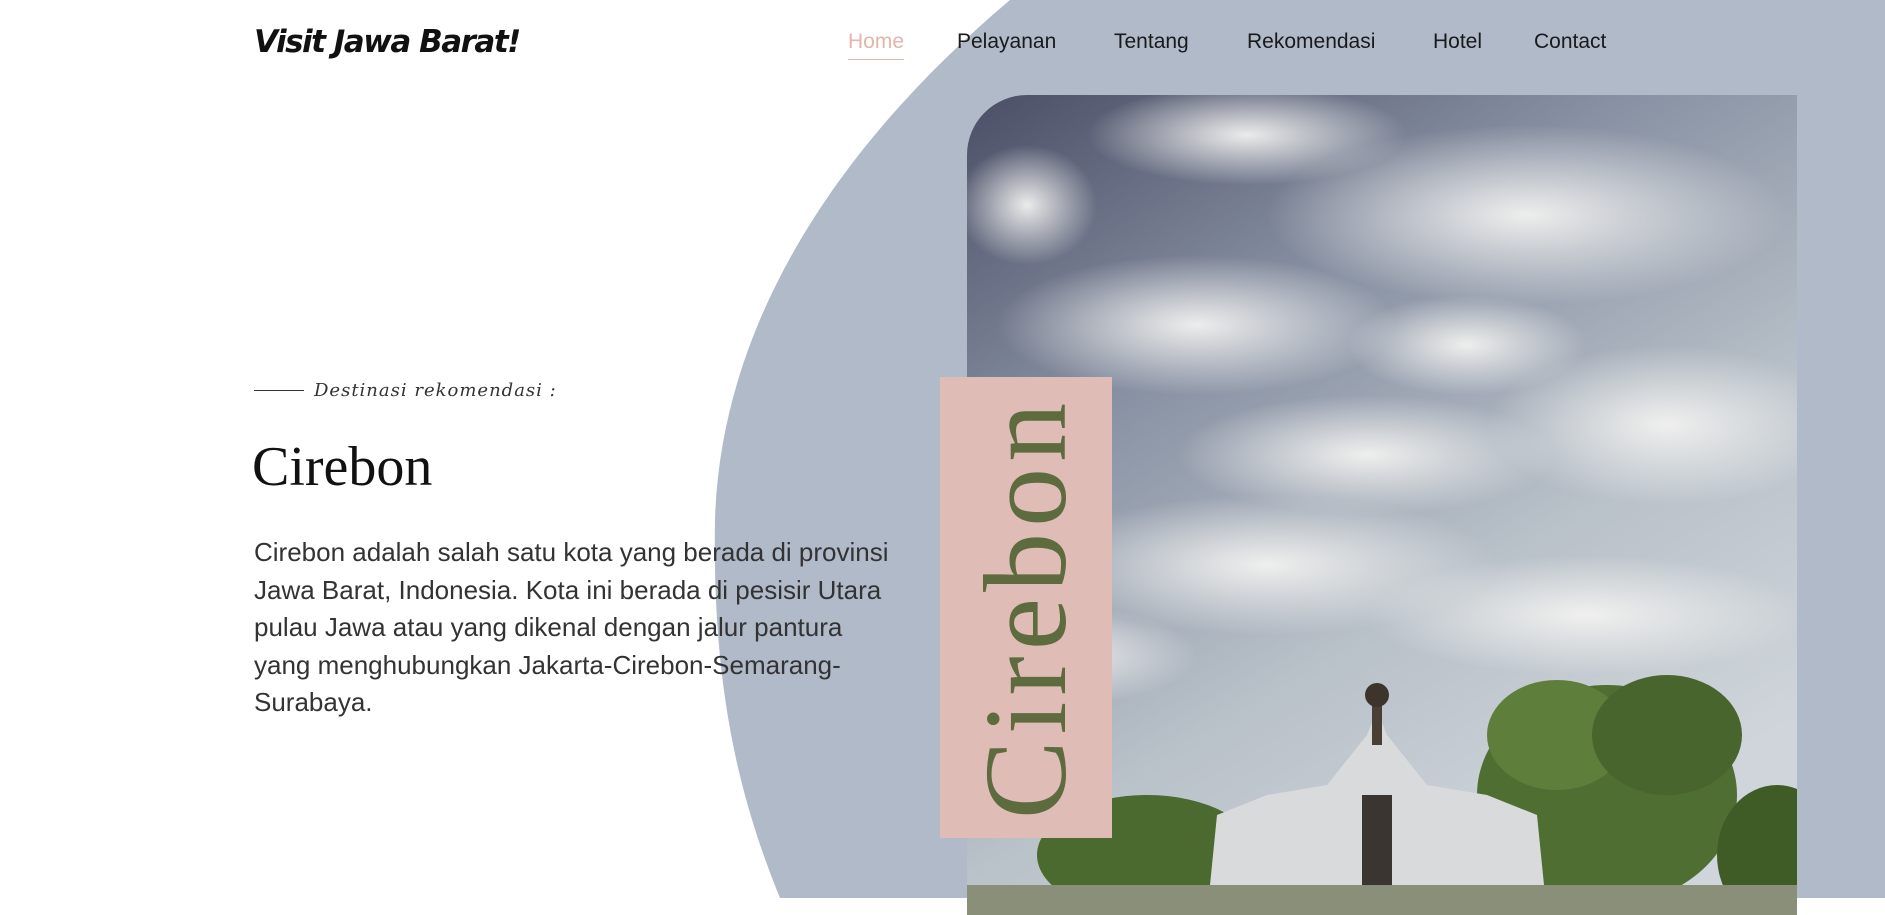  I want to click on vertical-title-card: Cirebon, so click(1026, 607).